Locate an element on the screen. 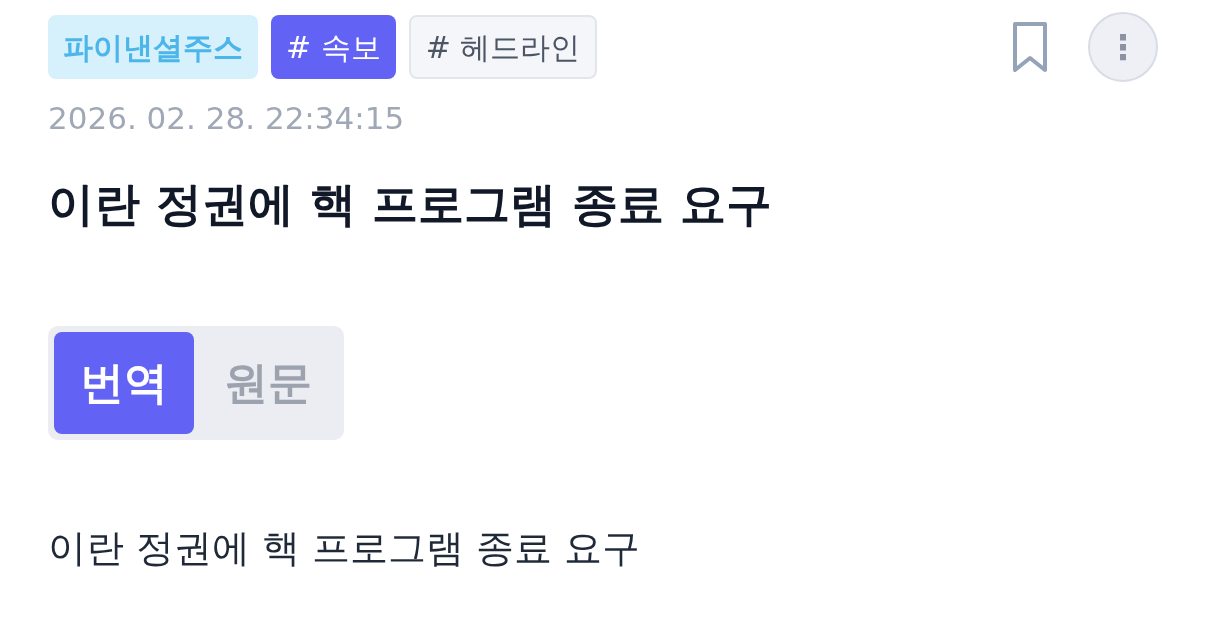  body-text: 이란 정권에 핵 프로그램 종료 요구 is located at coordinates (344, 548).